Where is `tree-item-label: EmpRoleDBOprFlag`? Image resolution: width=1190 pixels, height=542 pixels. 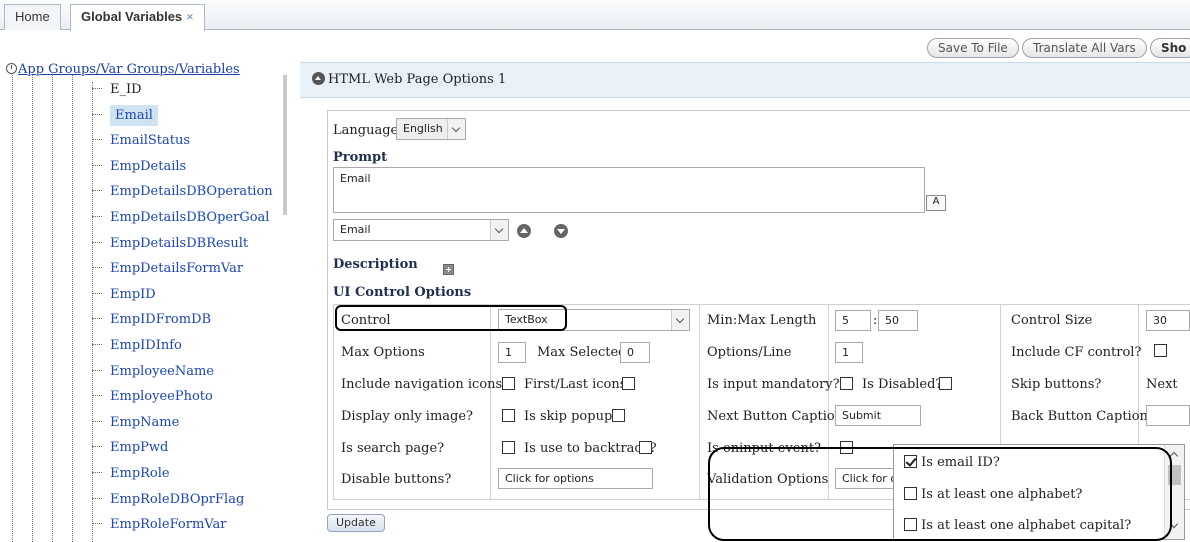
tree-item-label: EmpRoleDBOprFlag is located at coordinates (177, 499).